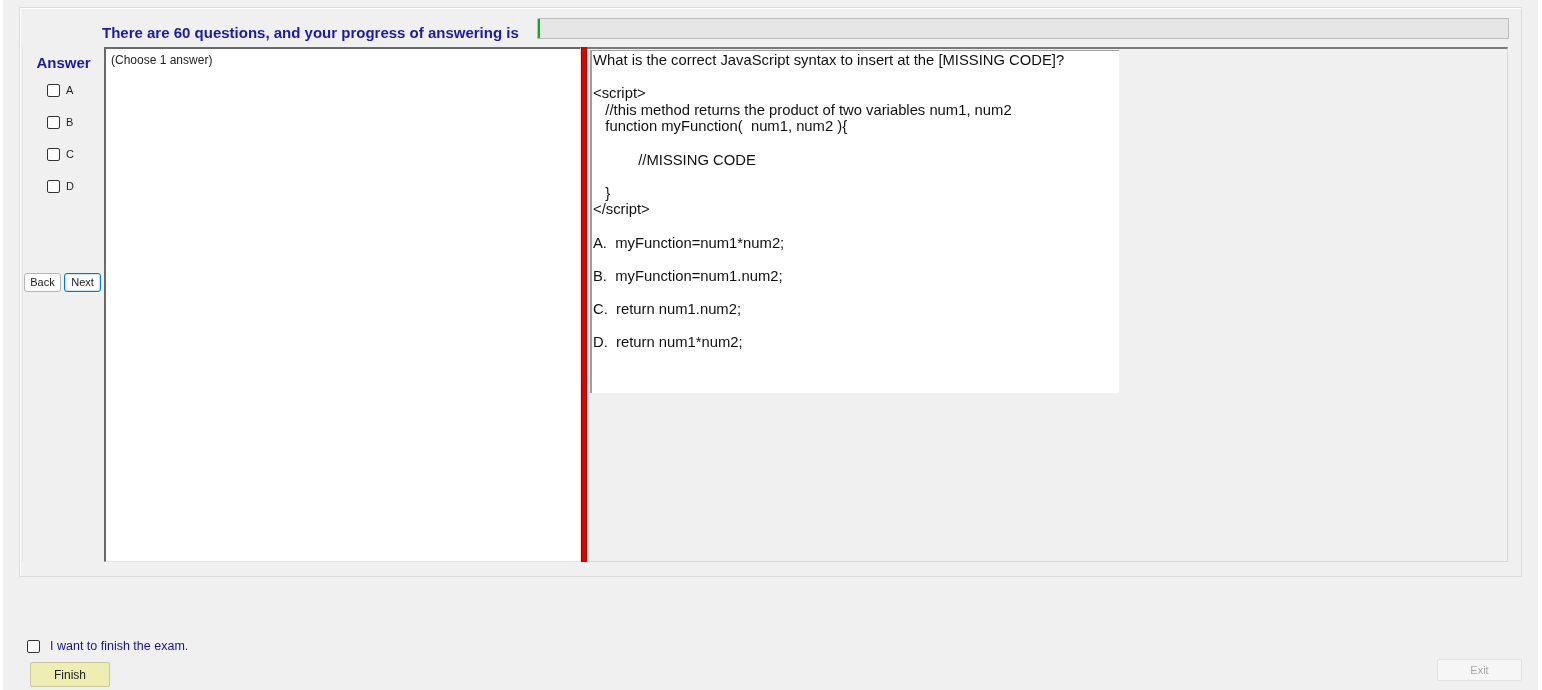 The image size is (1542, 690). What do you see at coordinates (855, 243) in the screenshot?
I see `answer-option: A. myFunction=num1*num2;` at bounding box center [855, 243].